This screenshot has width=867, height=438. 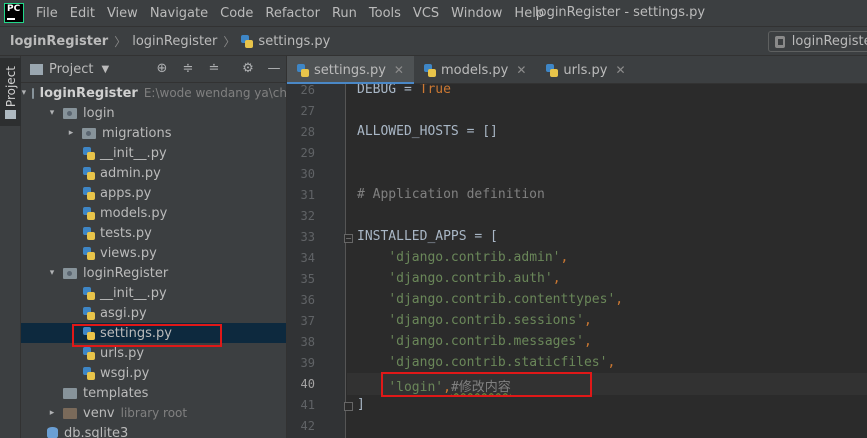 I want to click on tree-item-path: library root, so click(x=154, y=413).